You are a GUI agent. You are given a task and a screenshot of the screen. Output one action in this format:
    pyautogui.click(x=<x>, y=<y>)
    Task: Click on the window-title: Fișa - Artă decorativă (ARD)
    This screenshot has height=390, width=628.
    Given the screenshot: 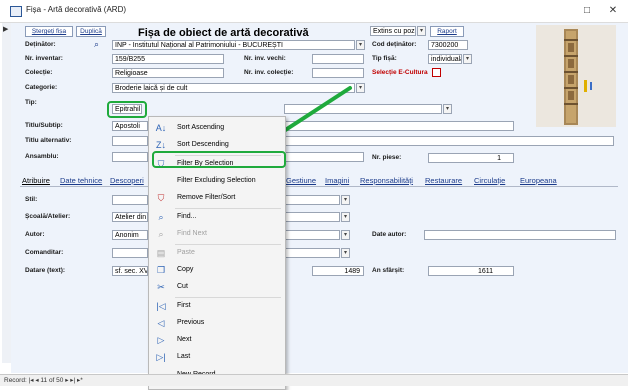 What is the action you would take?
    pyautogui.click(x=76, y=9)
    